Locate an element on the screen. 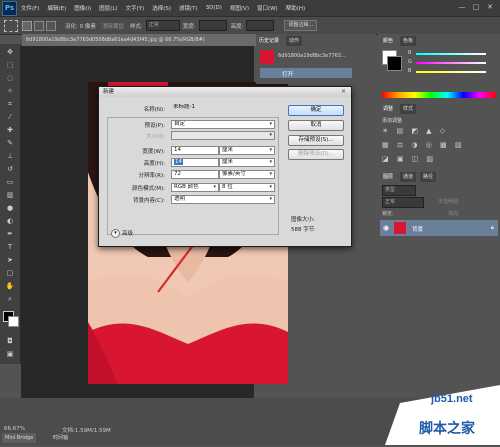 Image resolution: width=500 pixels, height=447 pixels. fill-label: 填充: is located at coordinates (454, 214).